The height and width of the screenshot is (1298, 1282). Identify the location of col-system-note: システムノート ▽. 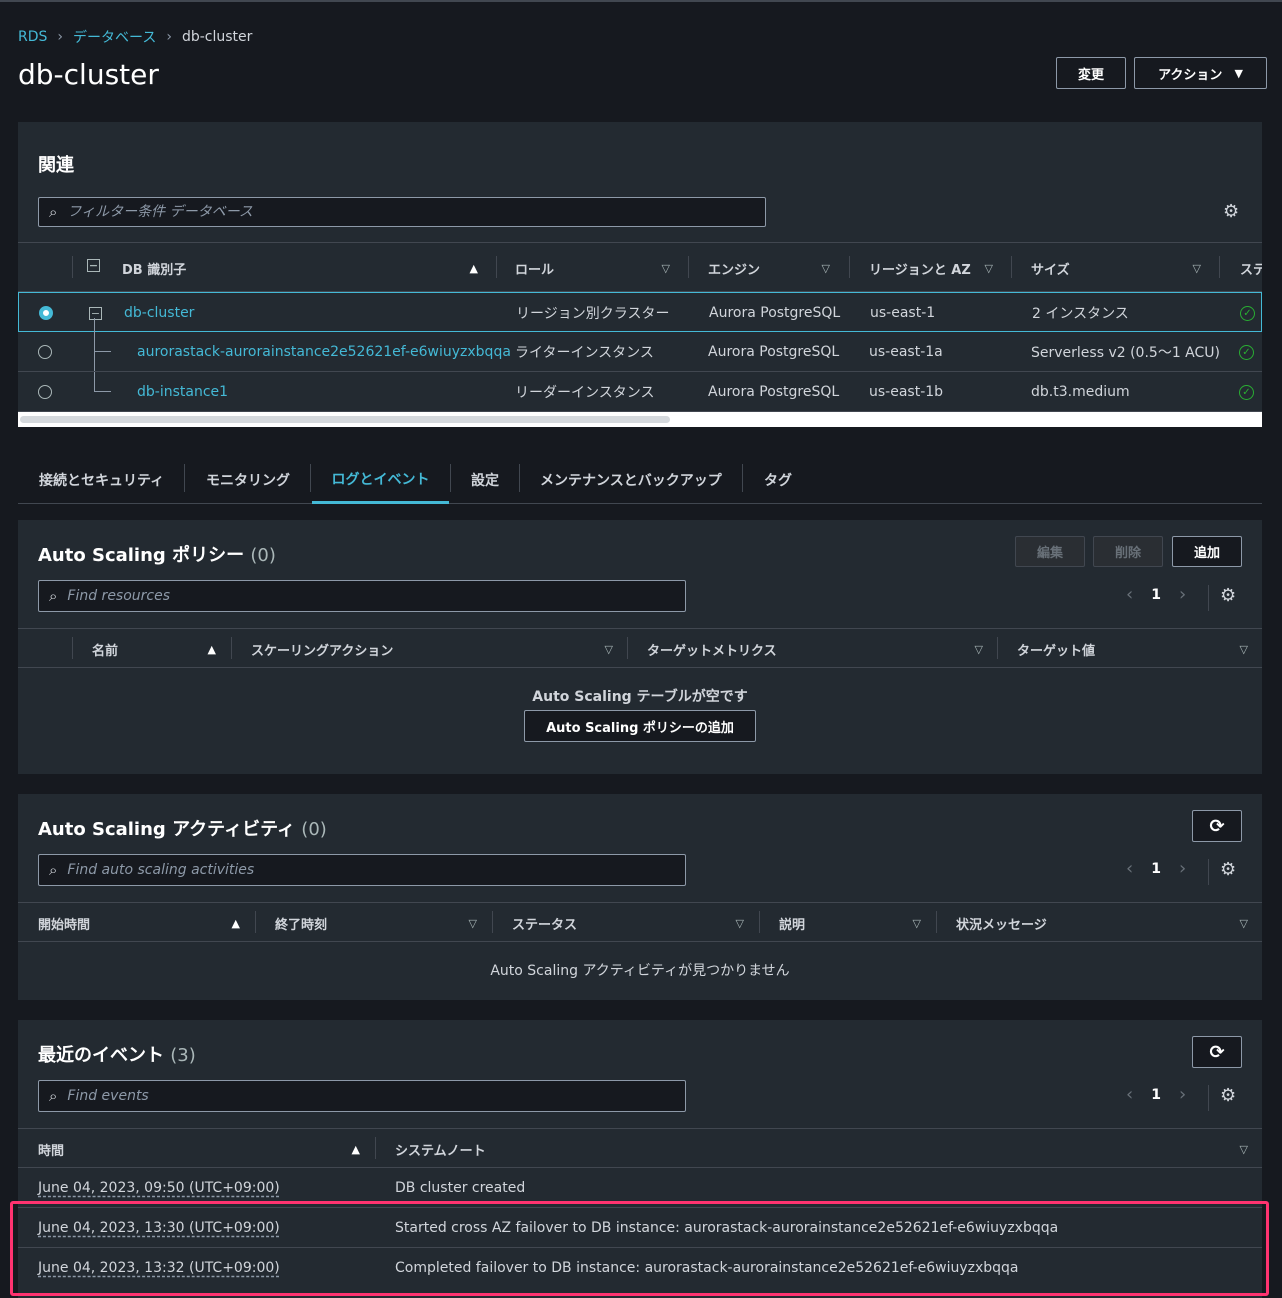
(821, 1149).